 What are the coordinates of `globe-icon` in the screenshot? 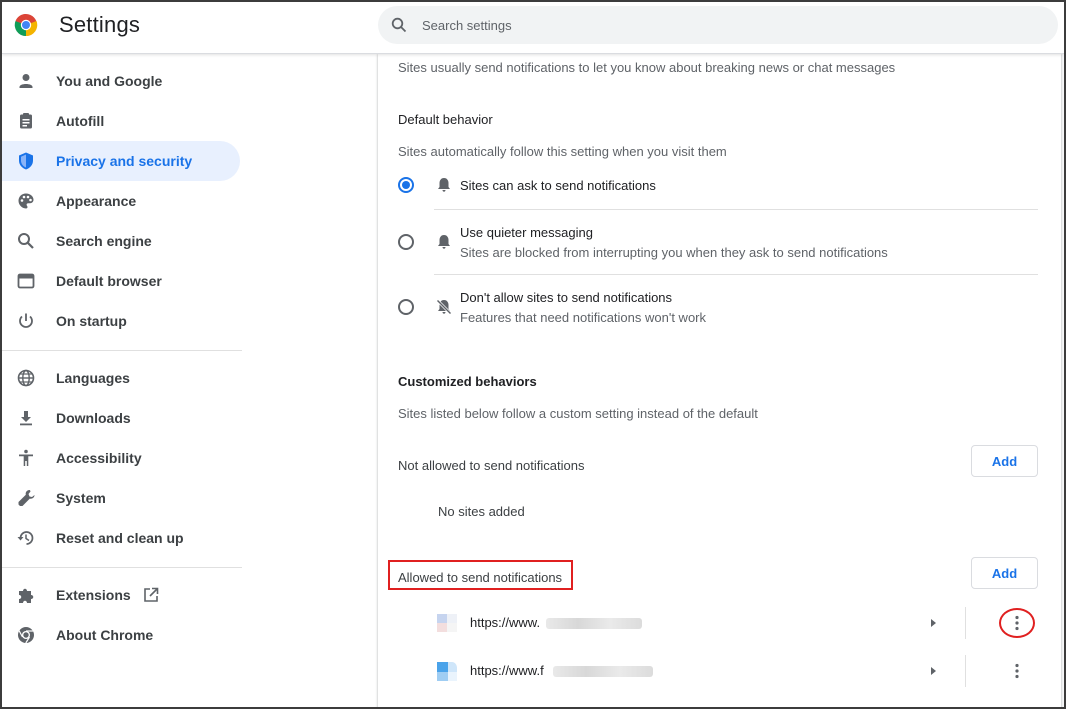 It's located at (26, 378).